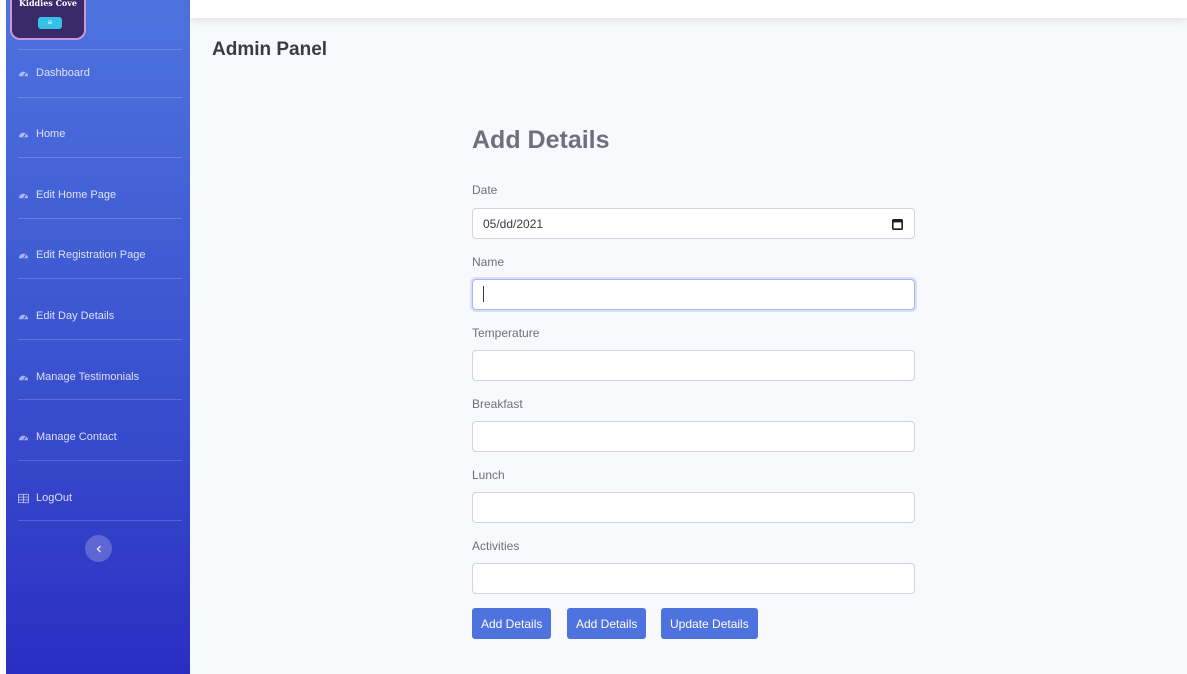  What do you see at coordinates (76, 437) in the screenshot?
I see `sidebar-item-label: Manage Contact` at bounding box center [76, 437].